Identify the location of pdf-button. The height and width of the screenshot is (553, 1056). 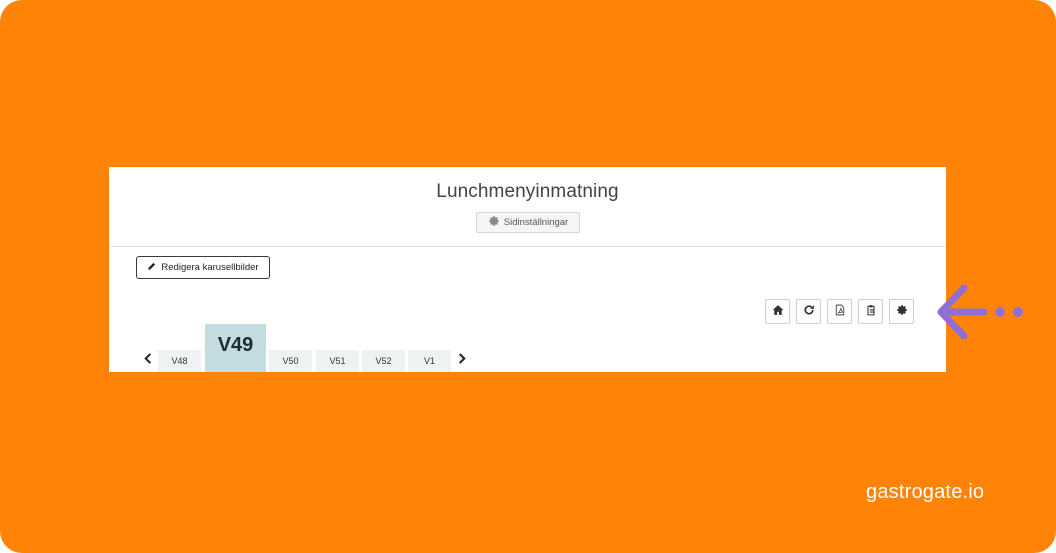
(839, 311).